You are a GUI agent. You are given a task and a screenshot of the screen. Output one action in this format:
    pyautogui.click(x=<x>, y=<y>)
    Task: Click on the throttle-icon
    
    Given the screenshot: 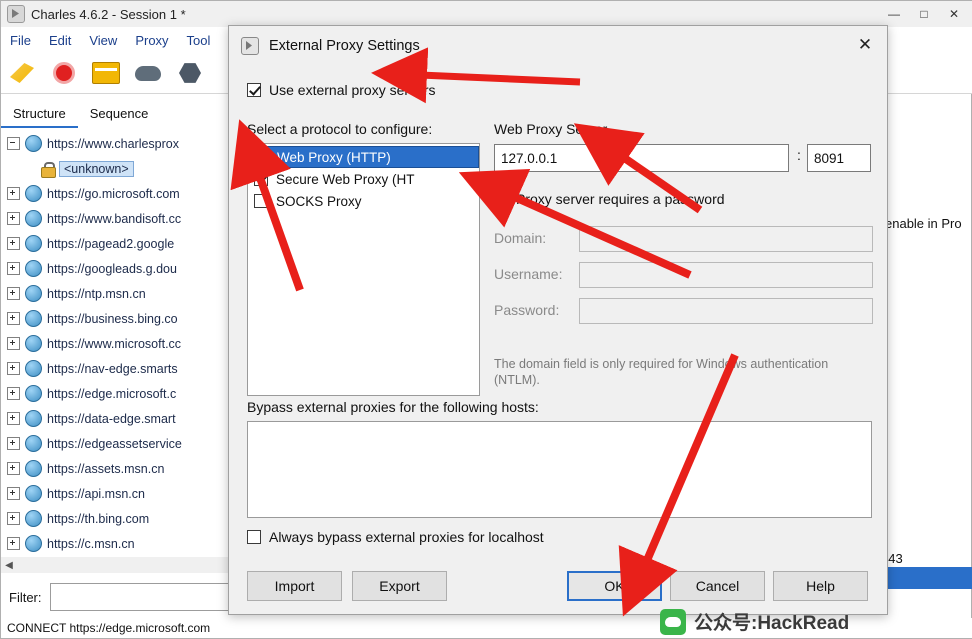 What is the action you would take?
    pyautogui.click(x=106, y=73)
    